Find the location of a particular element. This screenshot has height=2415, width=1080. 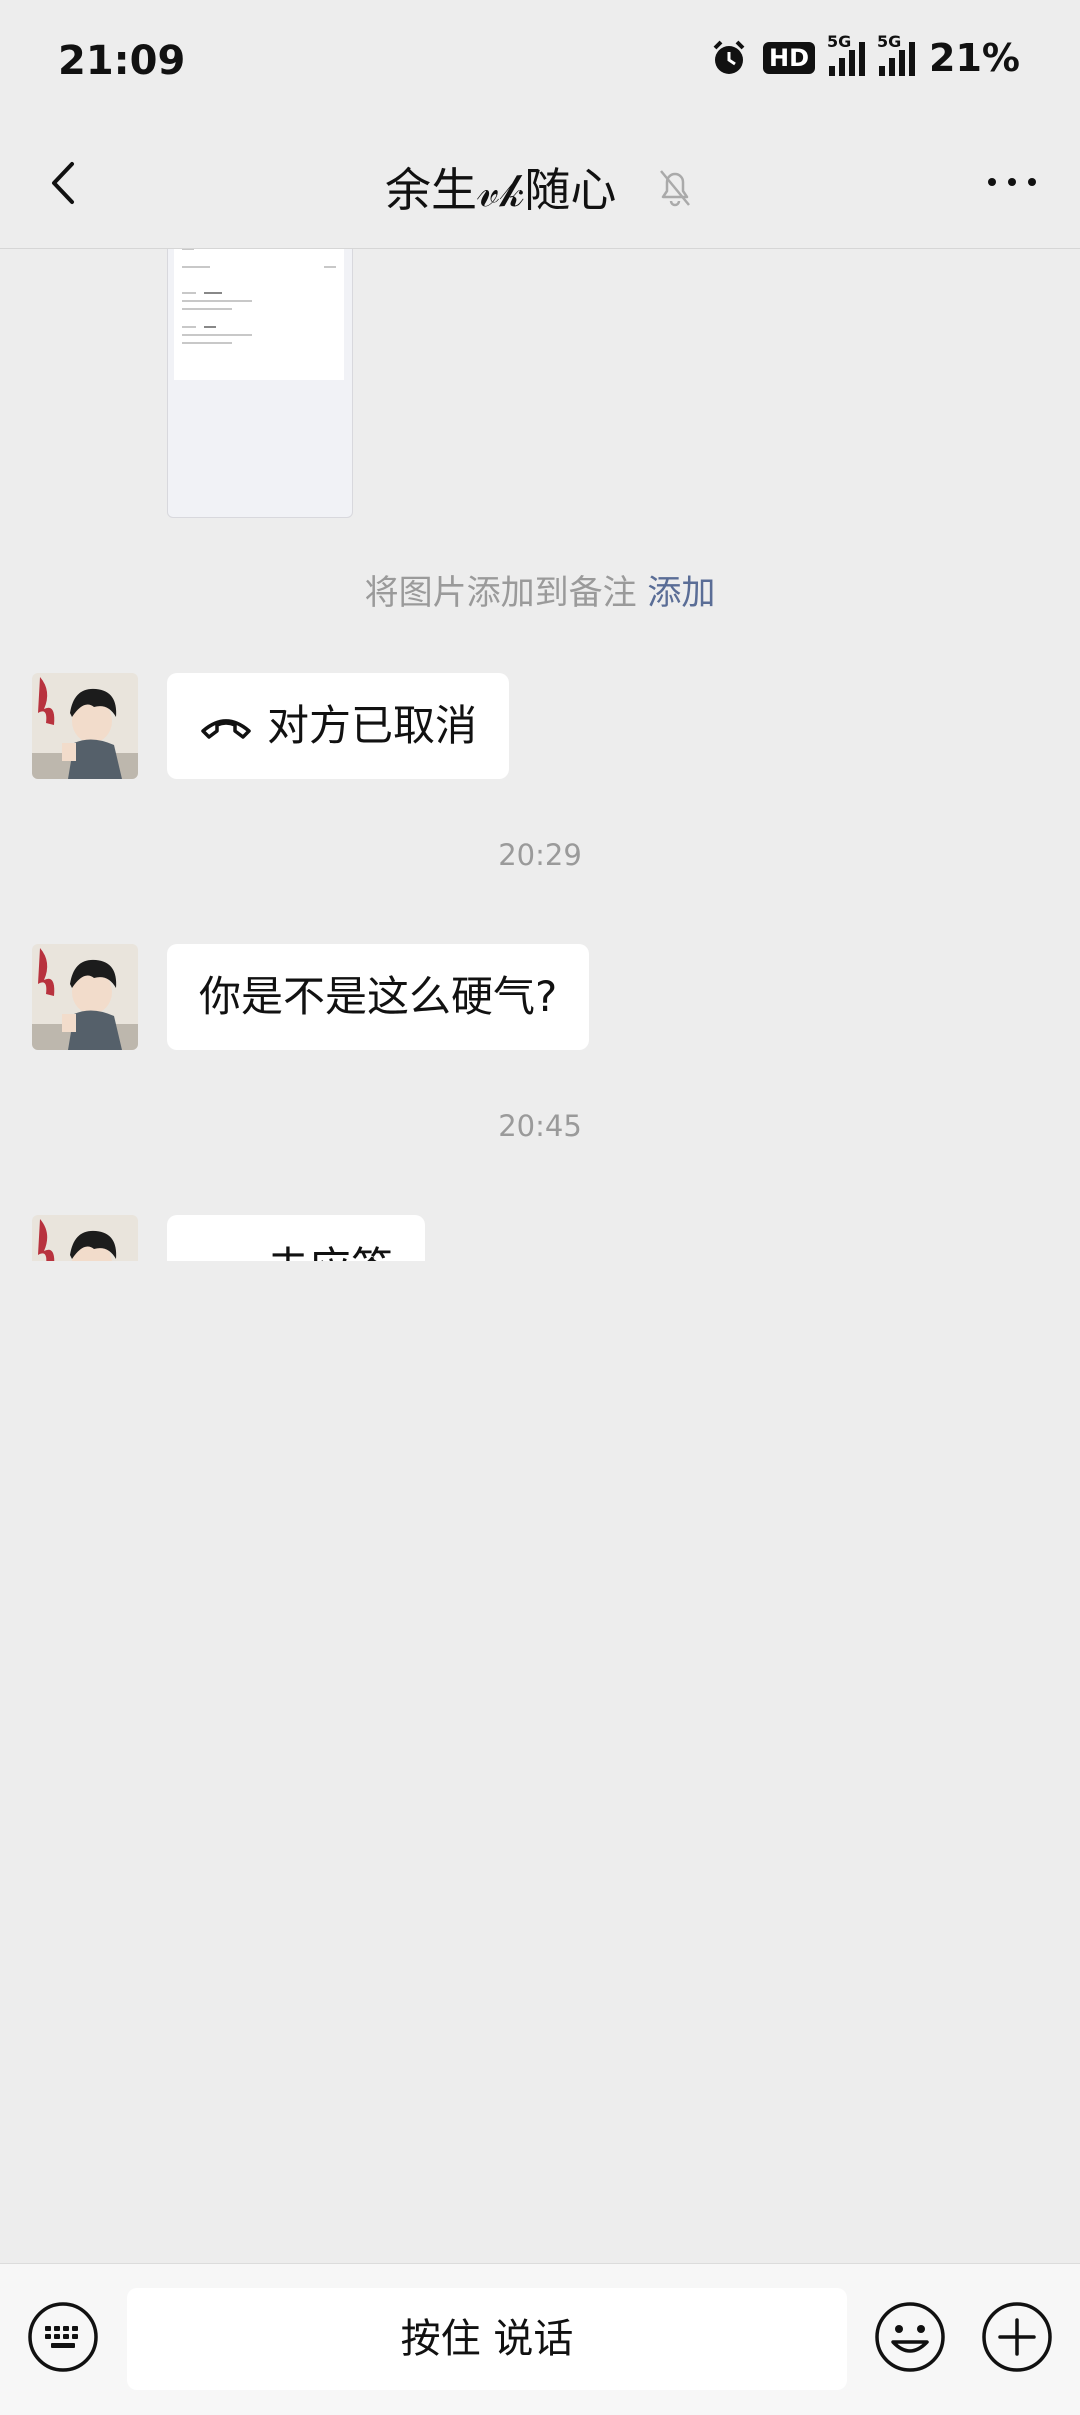

chat-title-wrap: 余生𝓋𝓀随心 is located at coordinates (540, 187).